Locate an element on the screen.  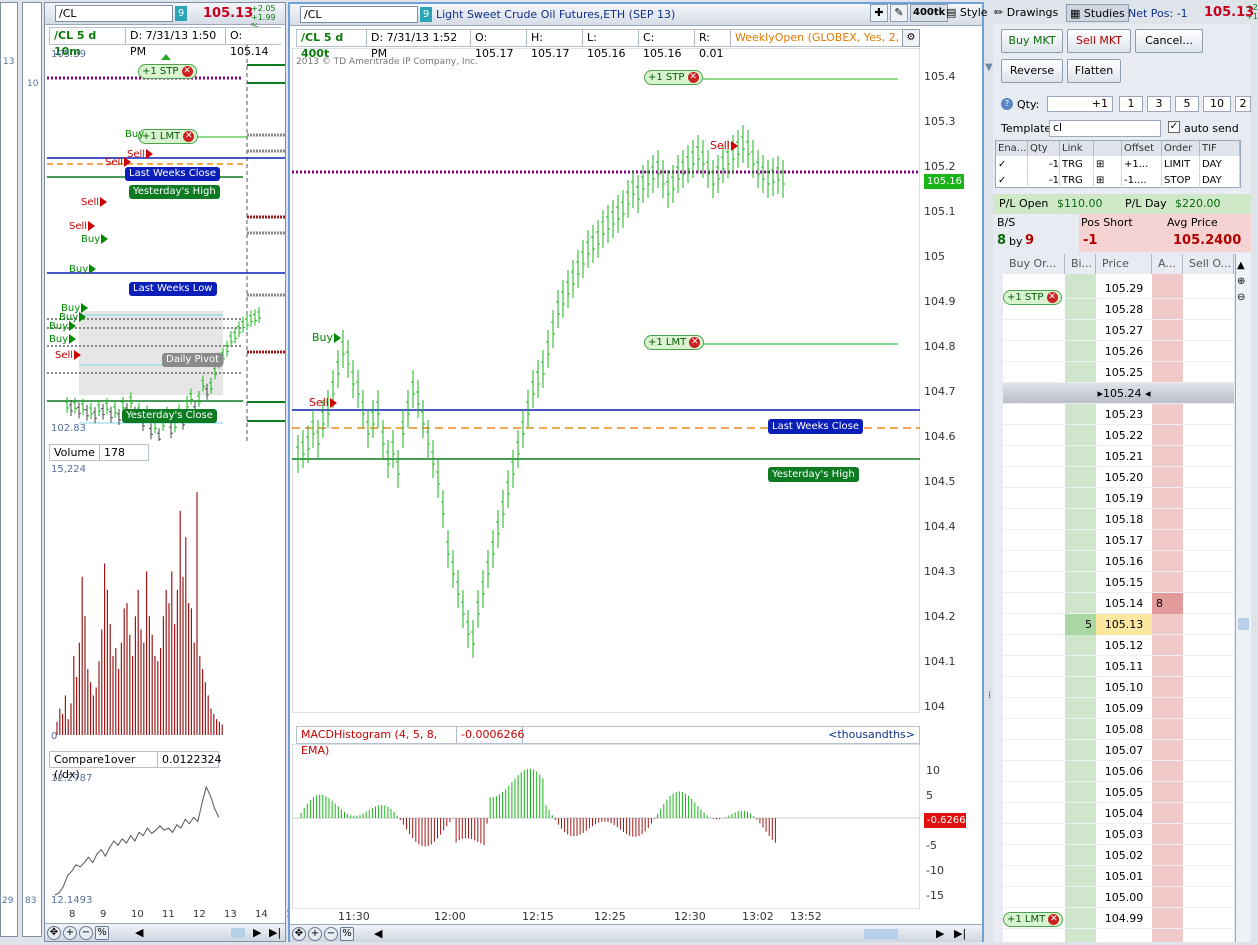
ladder-header: Price is located at coordinates (1124, 264).